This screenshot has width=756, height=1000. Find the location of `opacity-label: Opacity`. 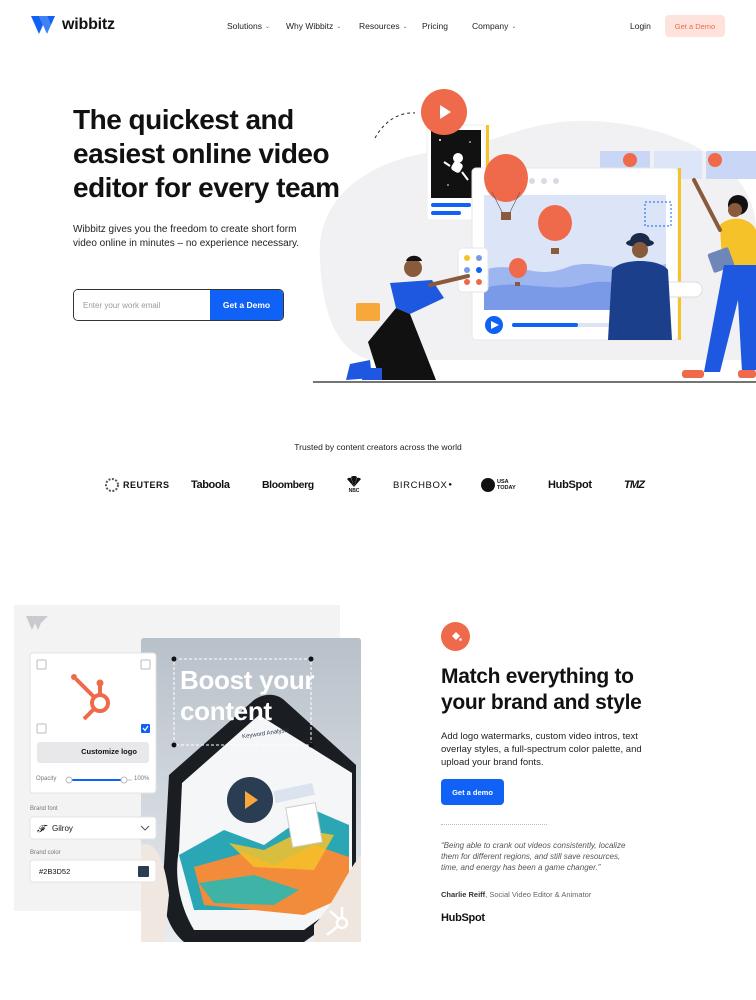

opacity-label: Opacity is located at coordinates (46, 779).